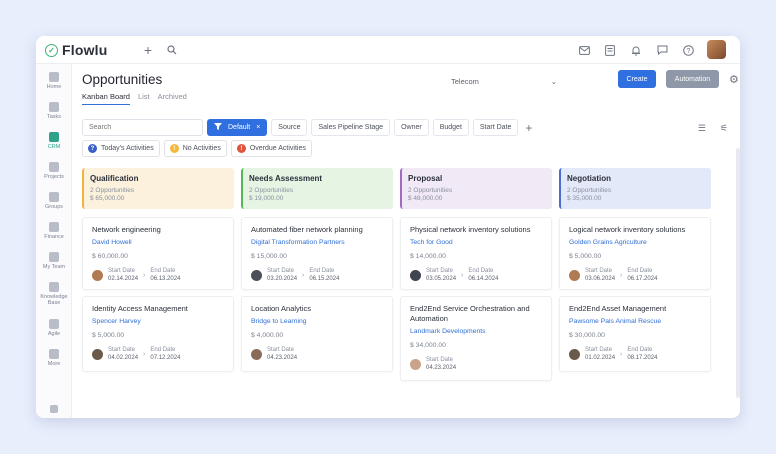 This screenshot has height=454, width=776. What do you see at coordinates (148, 50) in the screenshot?
I see `add-icon: +` at bounding box center [148, 50].